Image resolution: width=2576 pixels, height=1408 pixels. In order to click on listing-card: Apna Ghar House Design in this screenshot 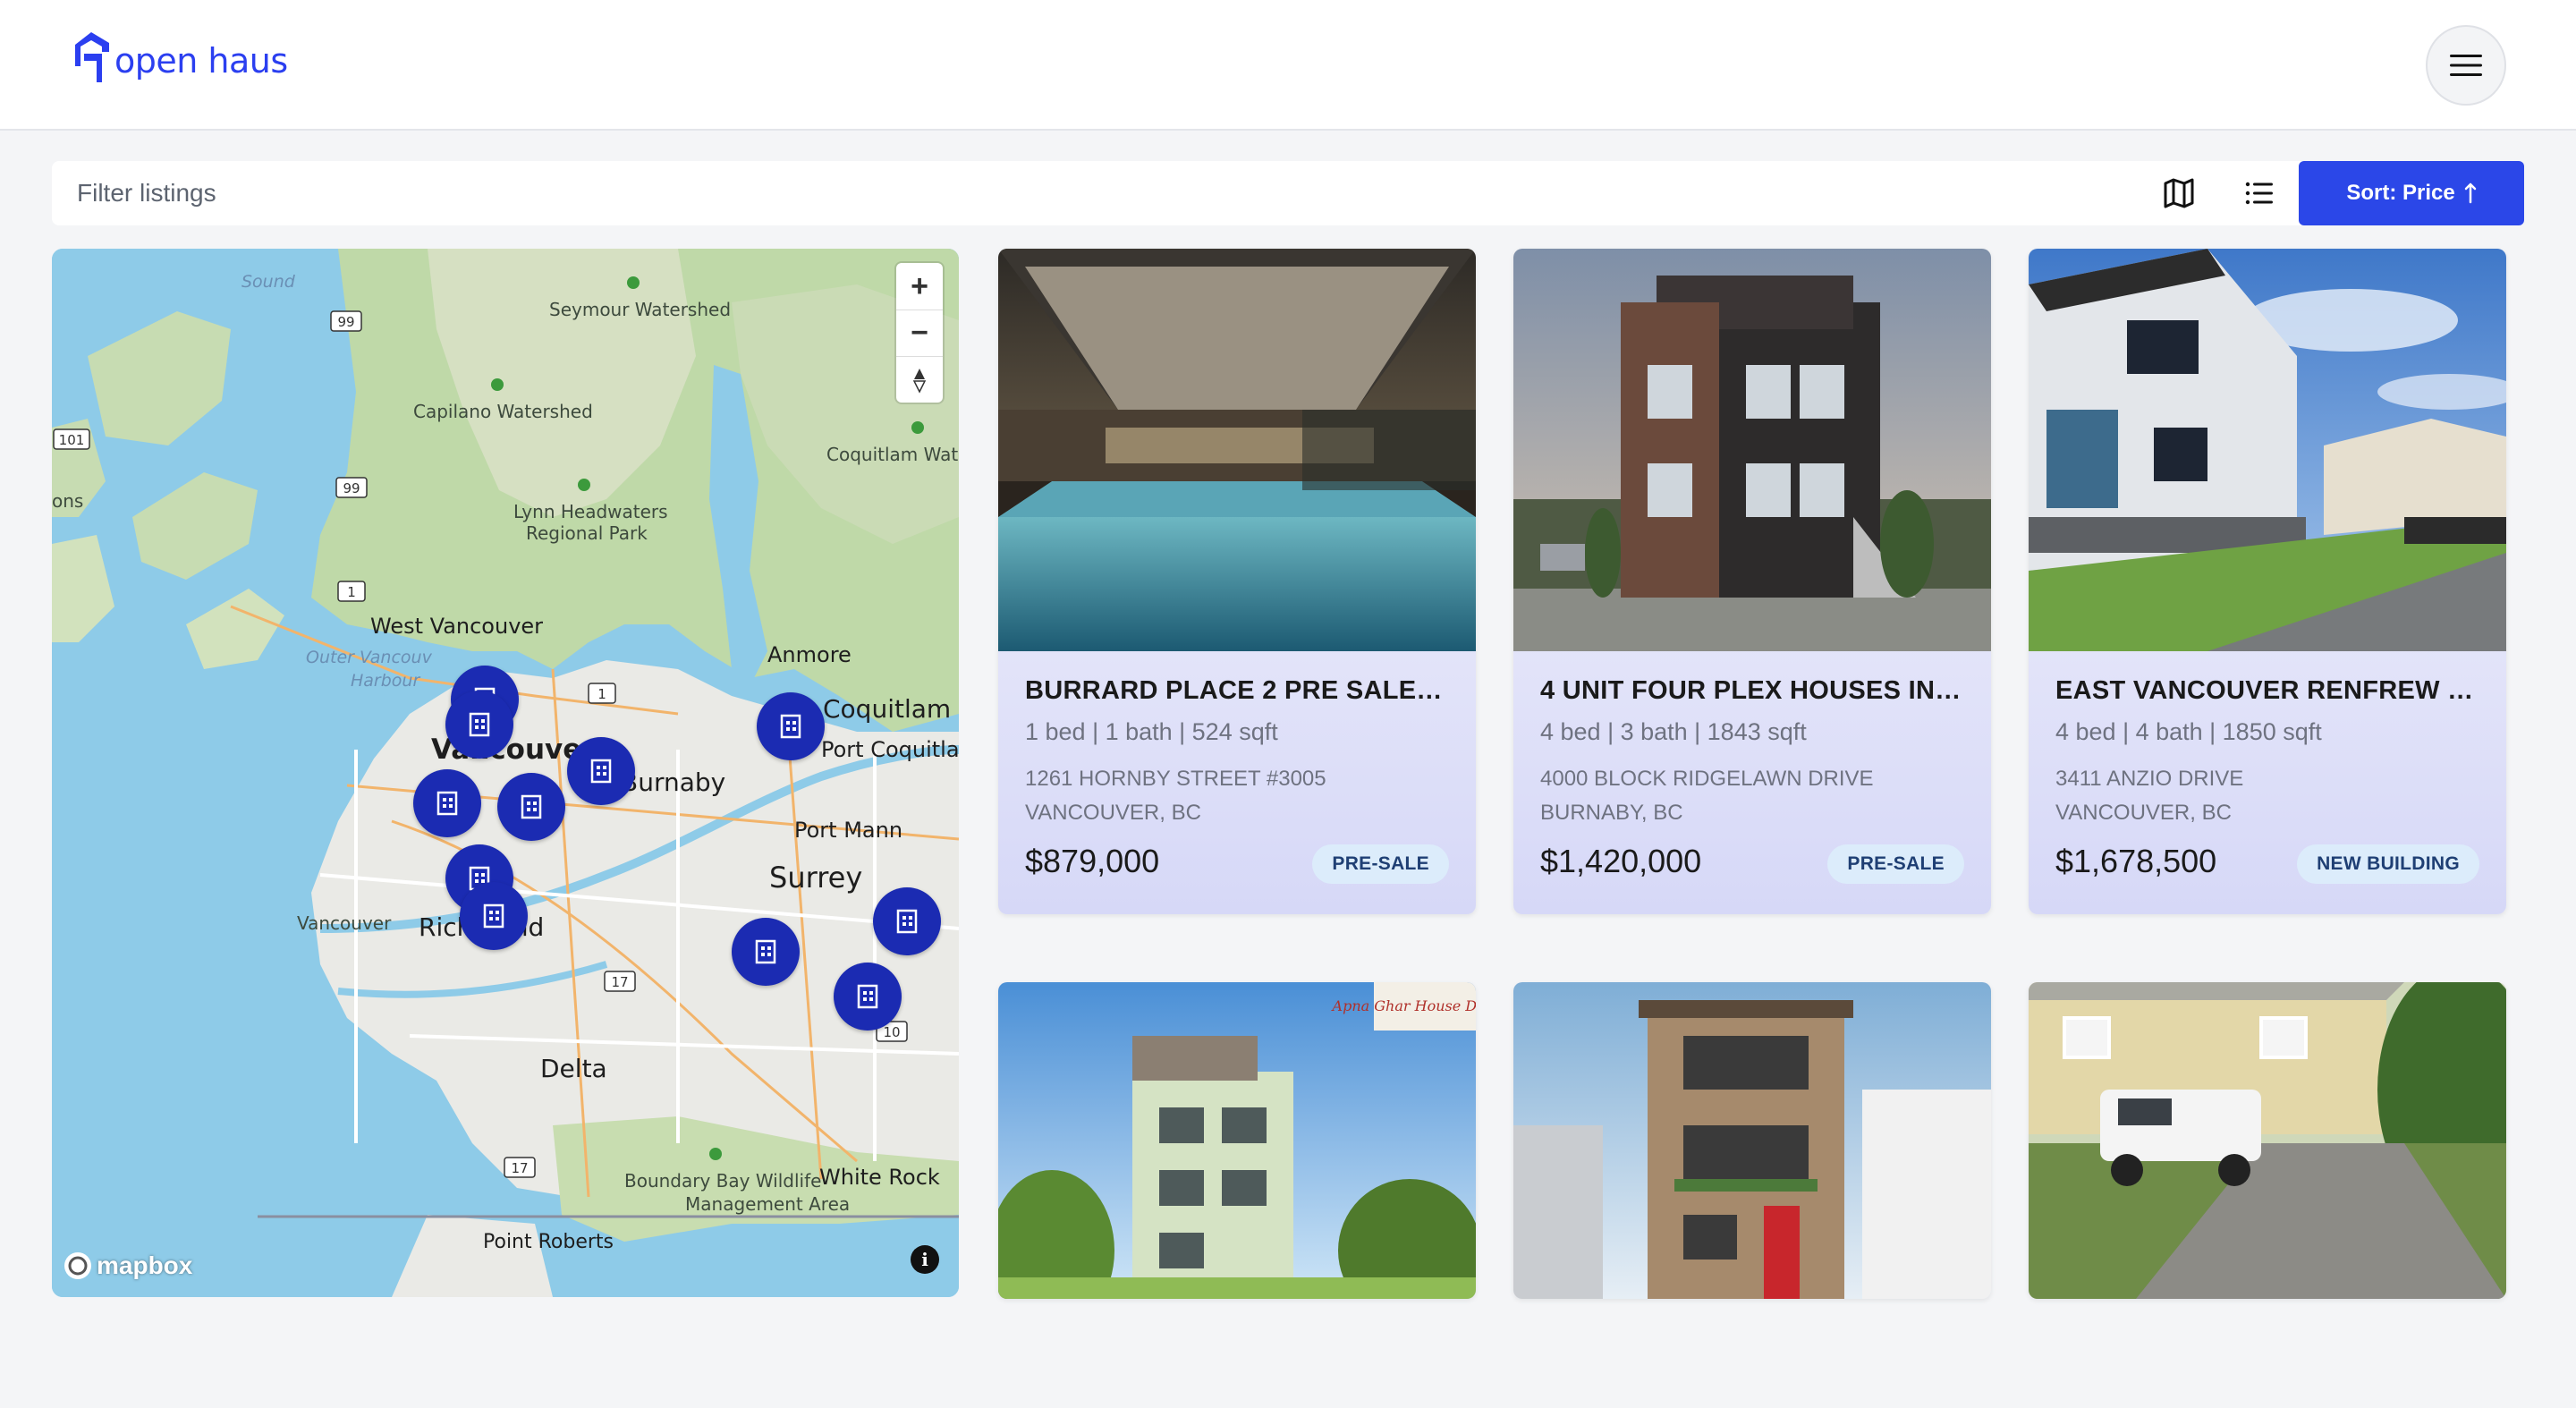, I will do `click(1237, 1140)`.